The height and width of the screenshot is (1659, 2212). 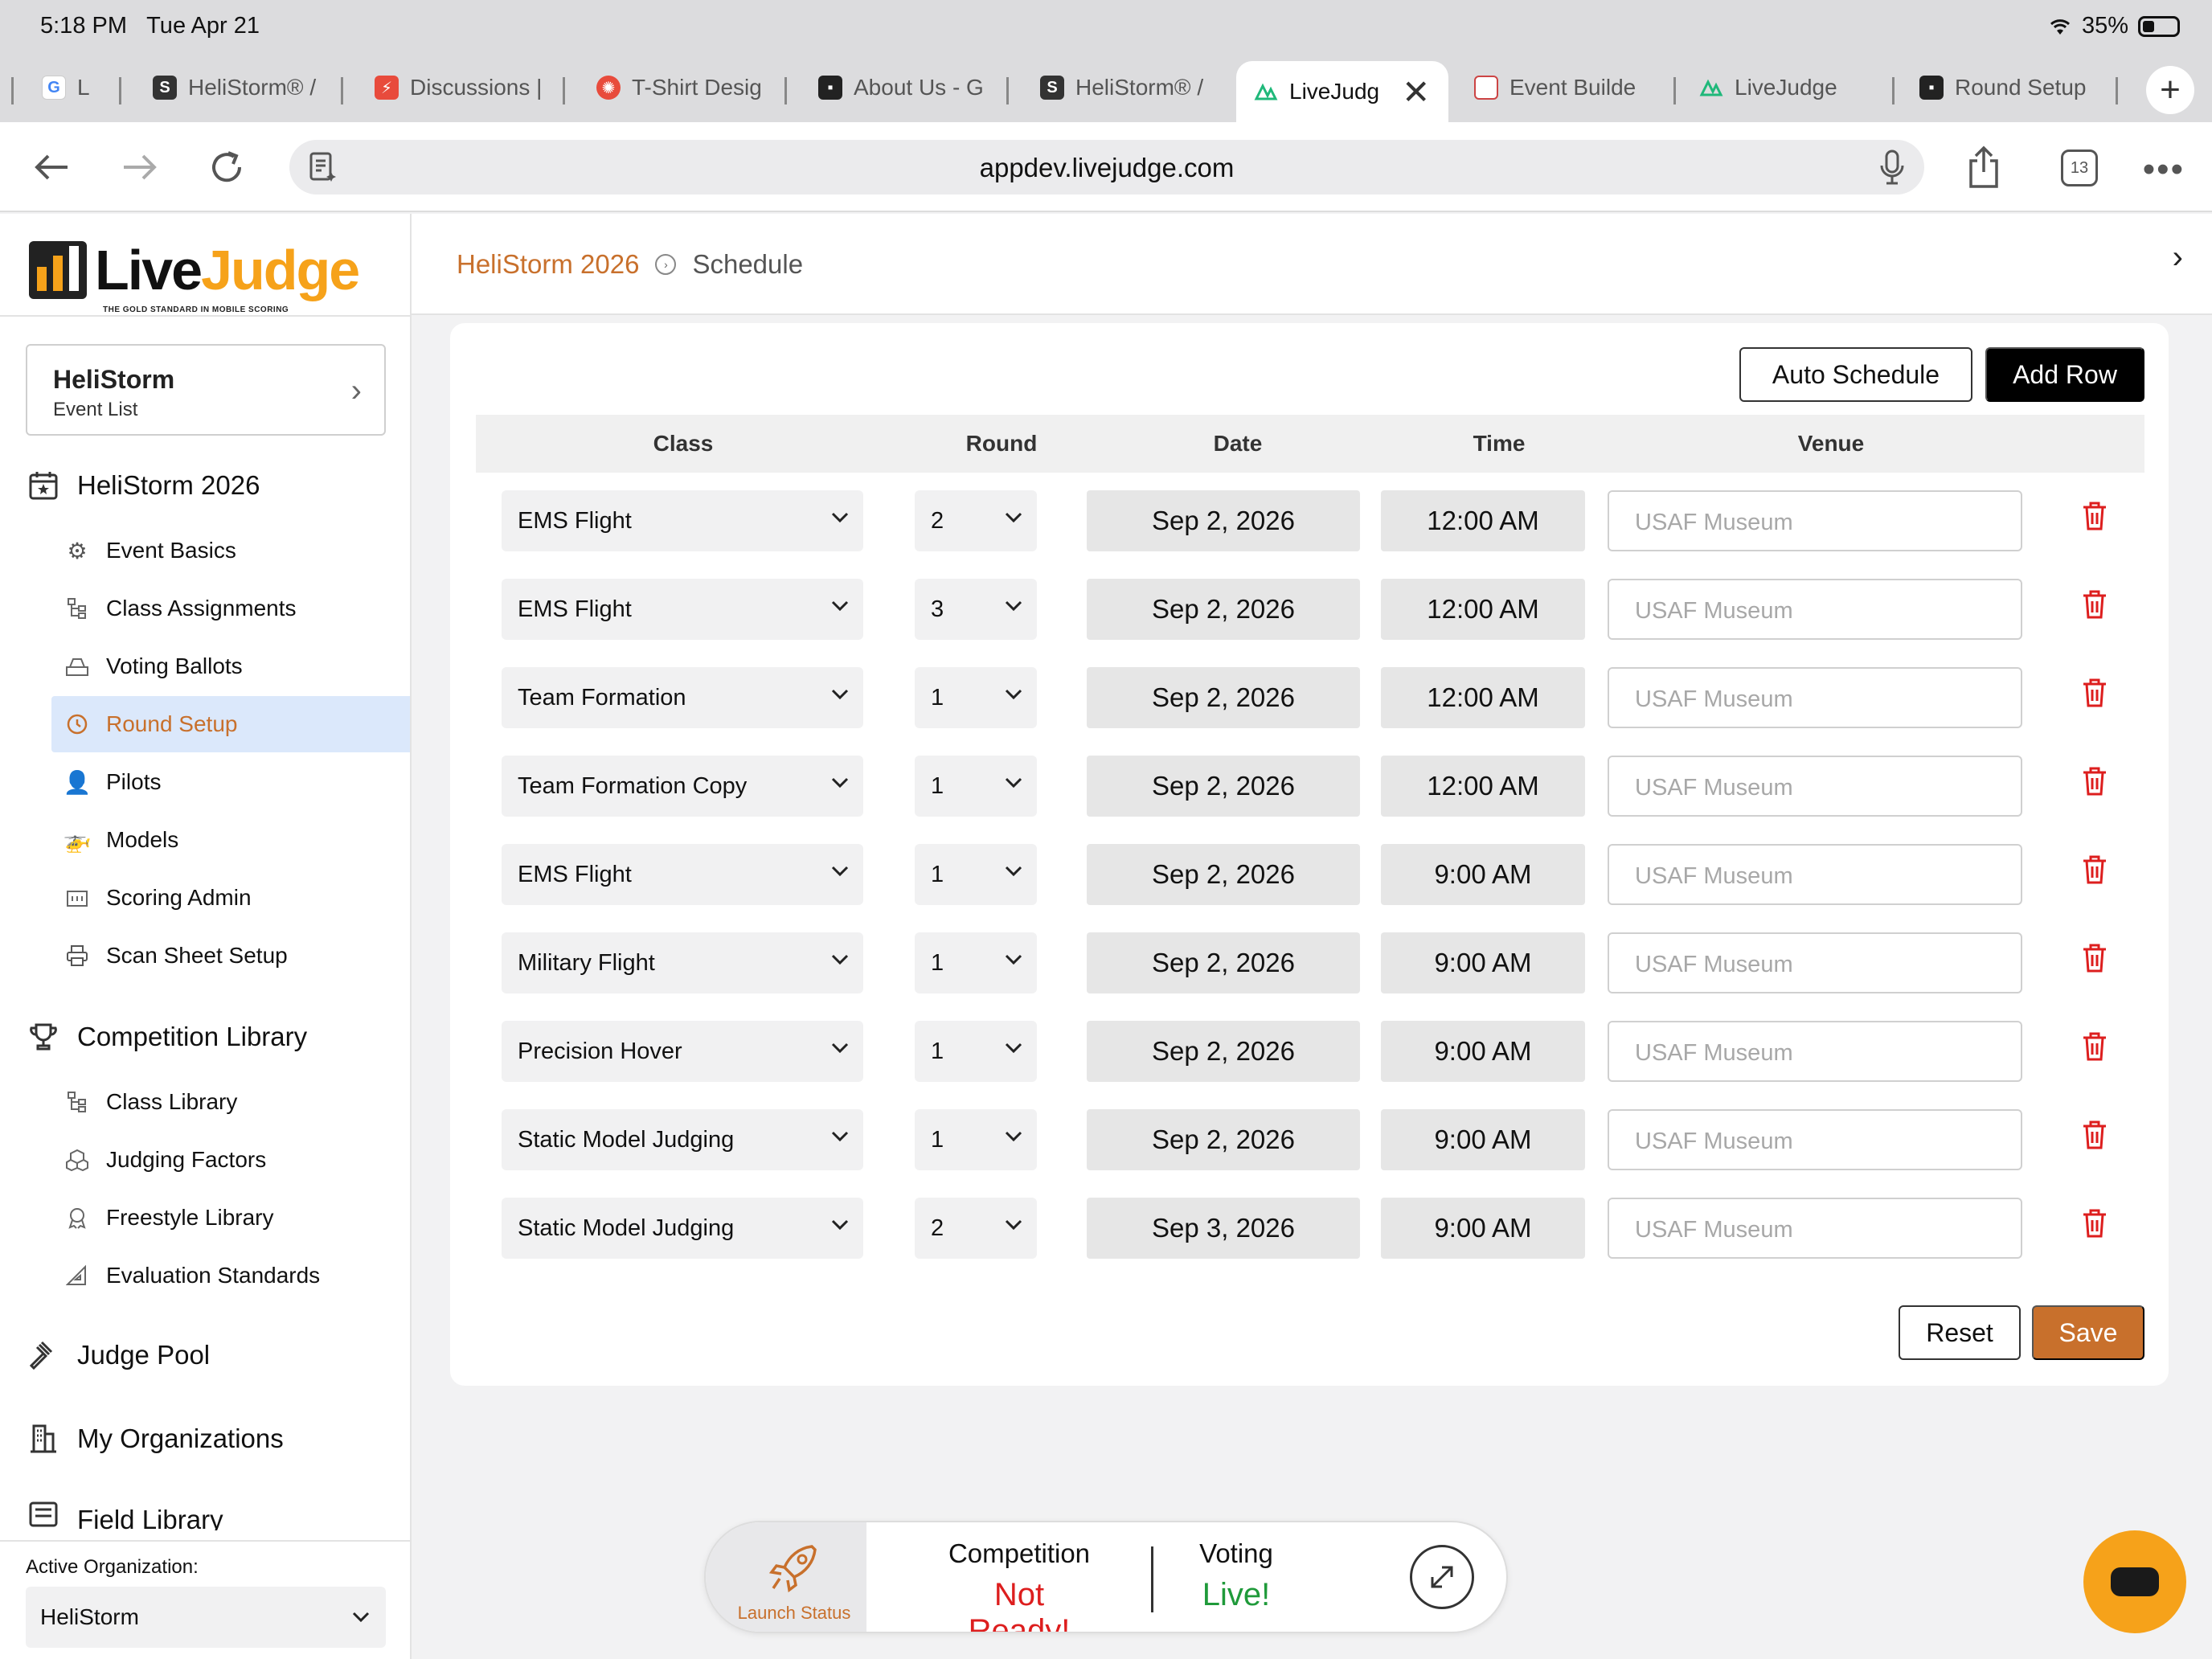 What do you see at coordinates (1106, 167) in the screenshot?
I see `address-bar: appdev.livejudge.com` at bounding box center [1106, 167].